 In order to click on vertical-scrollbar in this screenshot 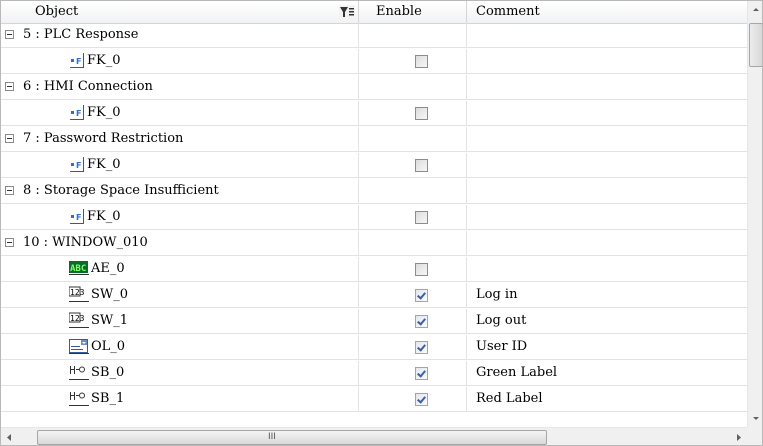, I will do `click(755, 214)`.